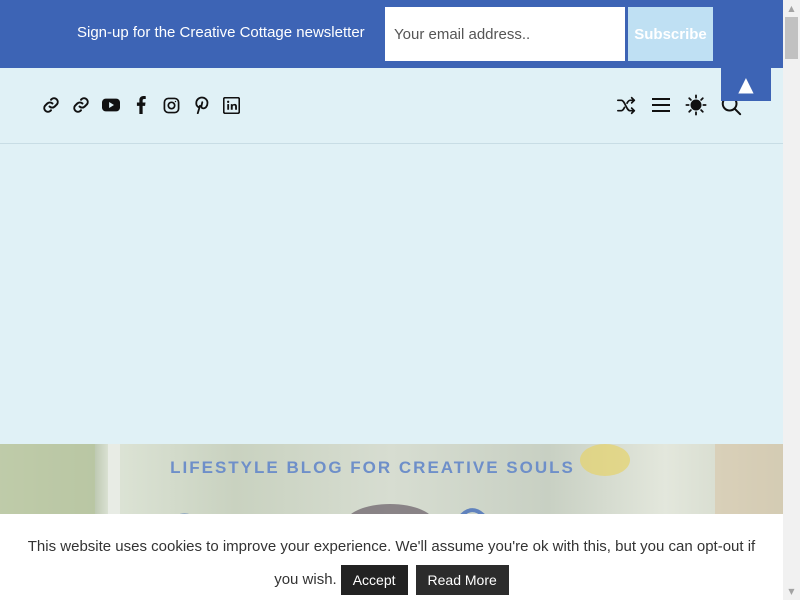 Image resolution: width=800 pixels, height=600 pixels. I want to click on linkedin-icon, so click(231, 105).